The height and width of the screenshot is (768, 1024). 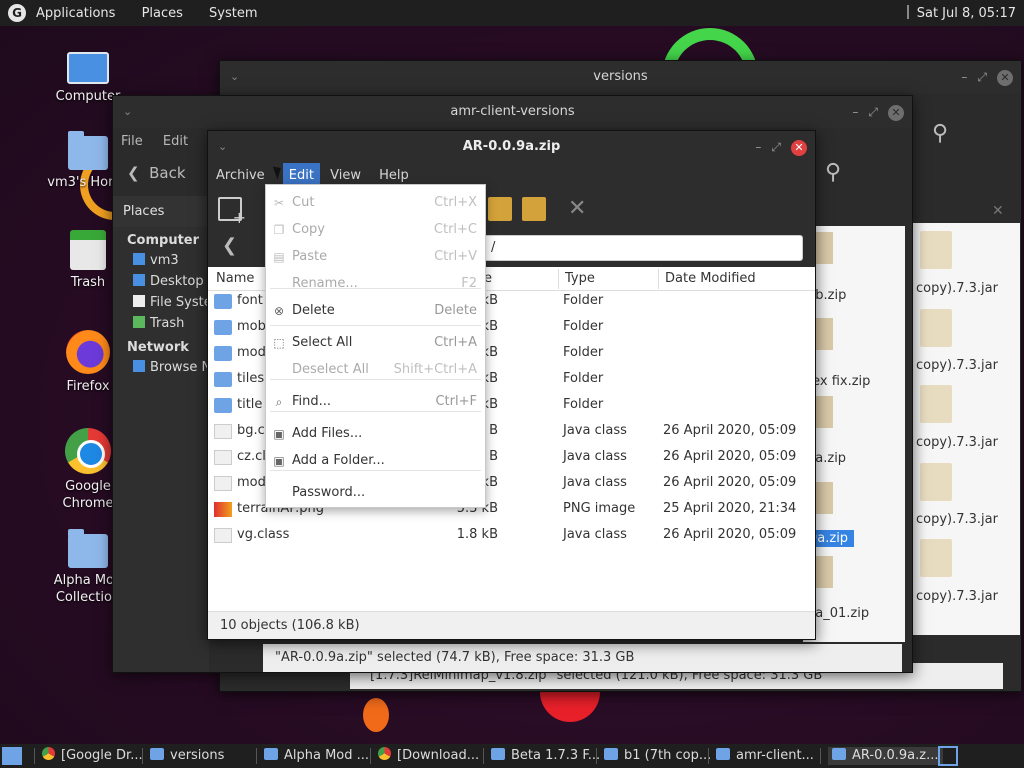 I want to click on row-name: title, so click(x=250, y=404).